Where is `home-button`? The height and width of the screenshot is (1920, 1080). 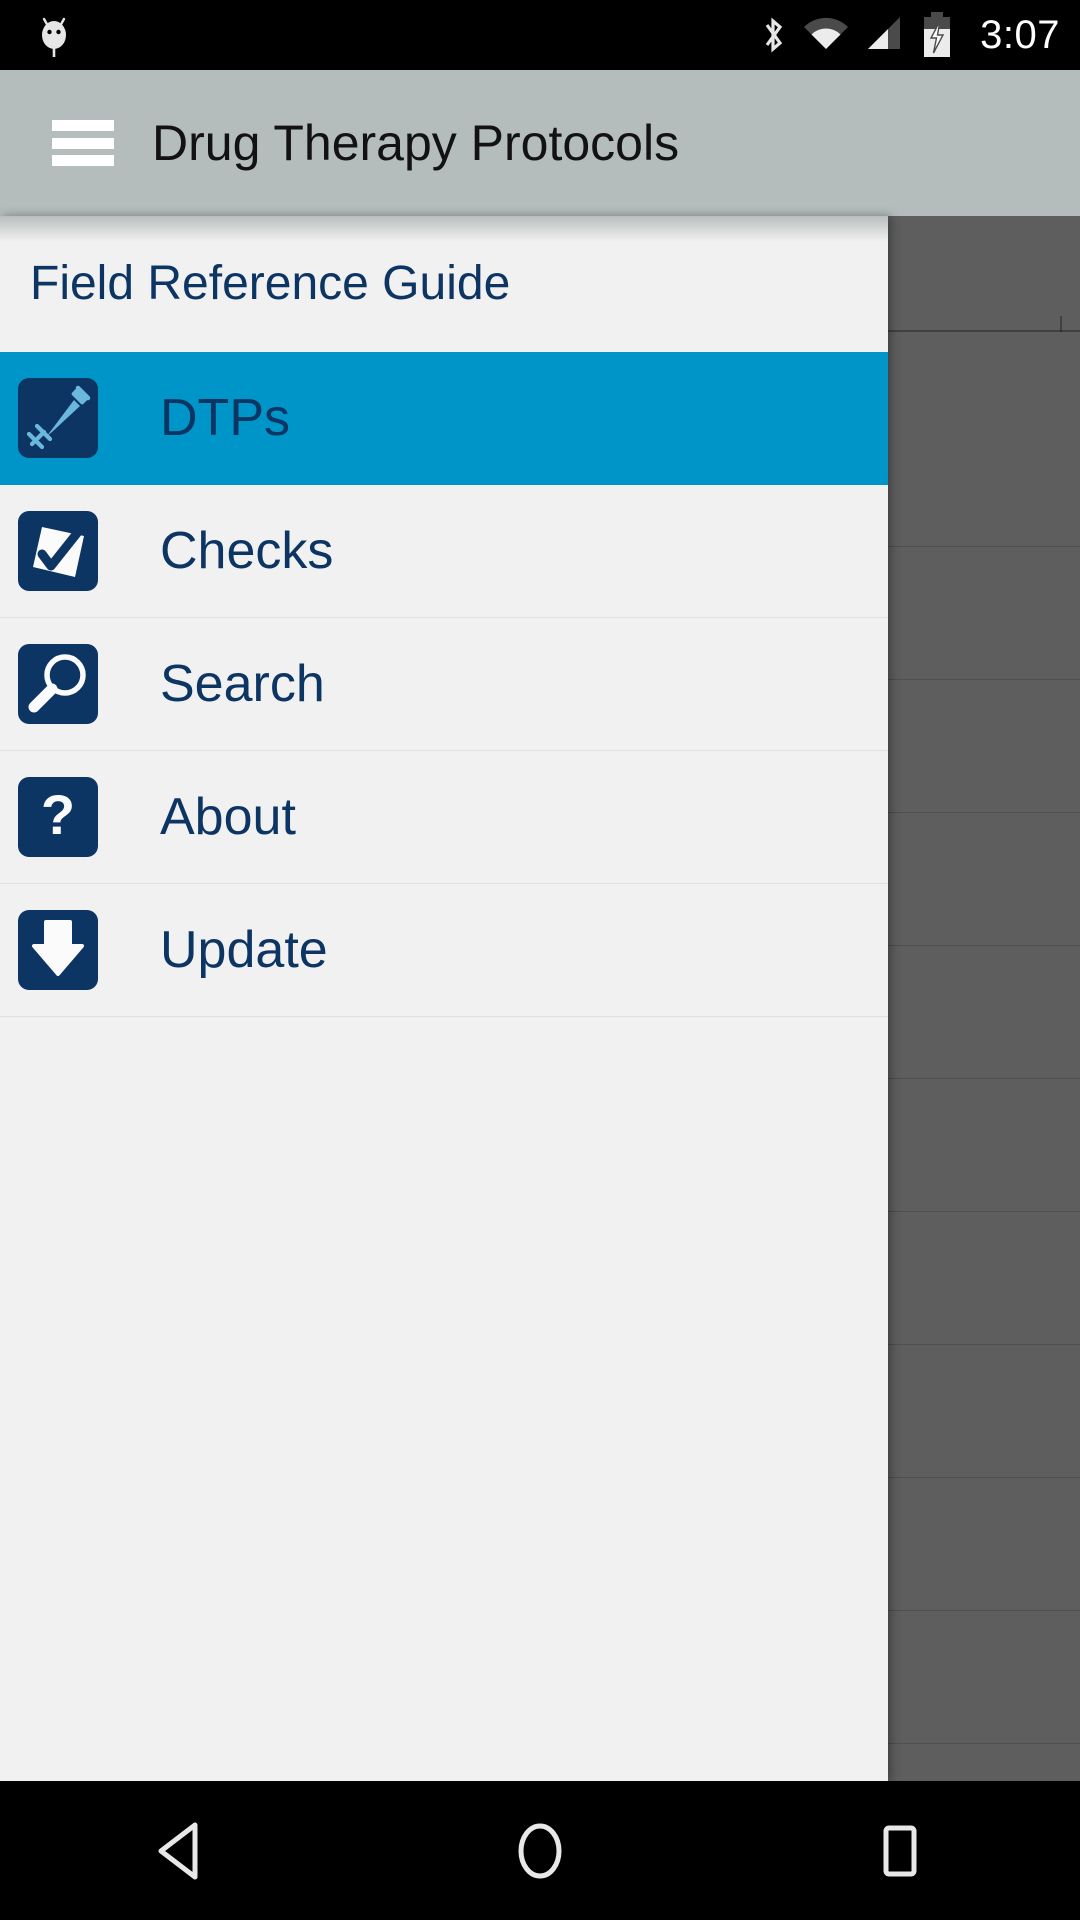 home-button is located at coordinates (540, 1850).